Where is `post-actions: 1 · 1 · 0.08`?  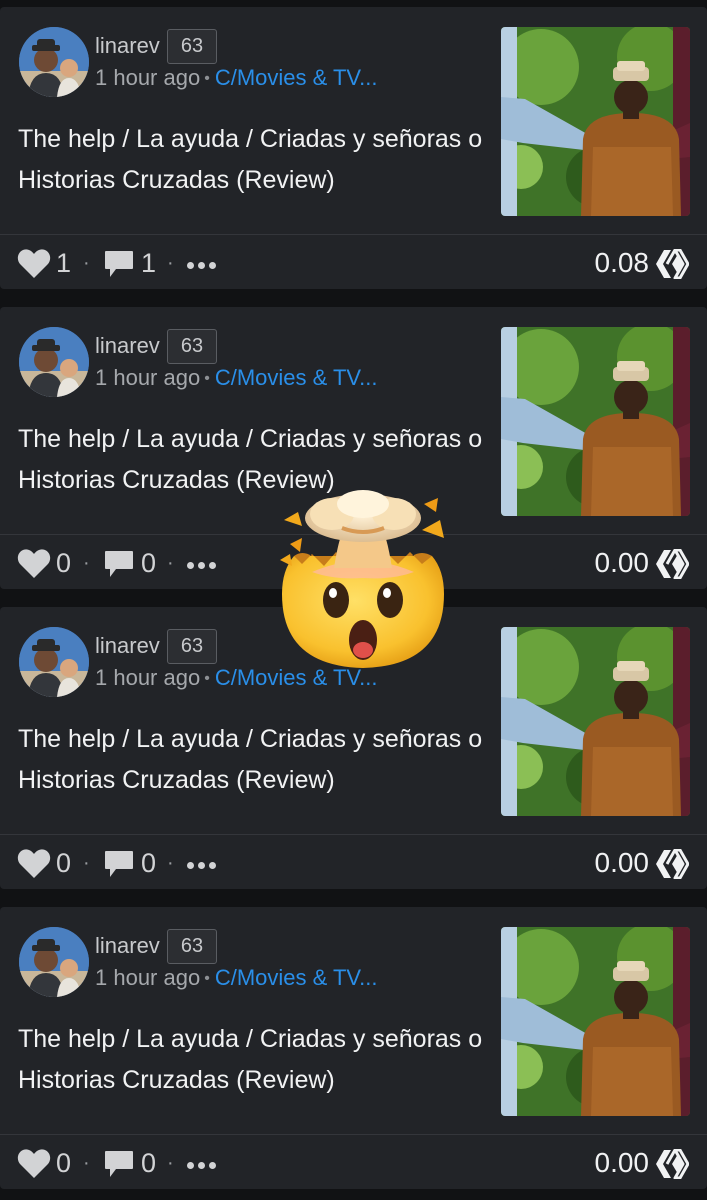 post-actions: 1 · 1 · 0.08 is located at coordinates (353, 262).